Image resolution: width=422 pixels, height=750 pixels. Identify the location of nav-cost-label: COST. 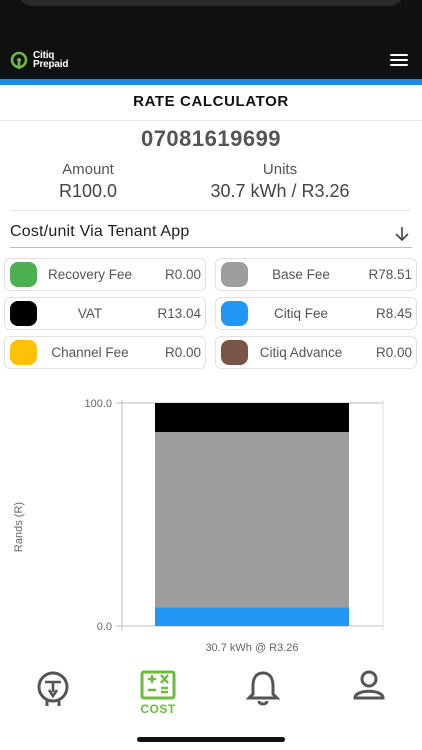
(158, 709).